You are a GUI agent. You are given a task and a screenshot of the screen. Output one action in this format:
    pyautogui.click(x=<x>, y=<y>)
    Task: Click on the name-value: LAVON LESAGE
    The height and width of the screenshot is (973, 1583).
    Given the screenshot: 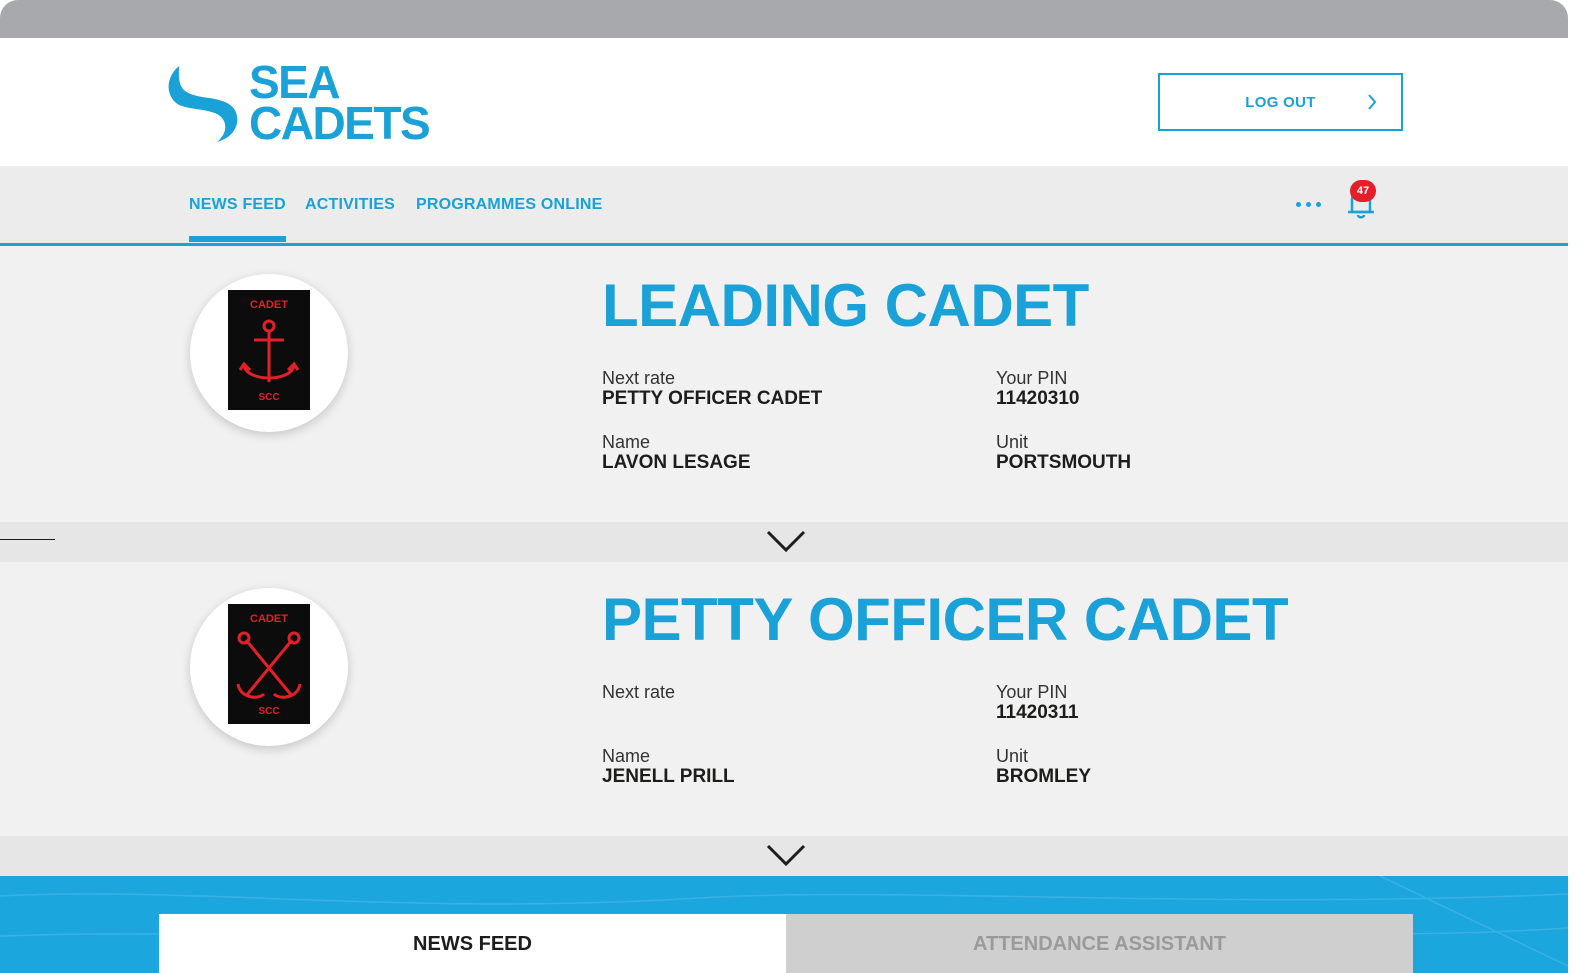 What is the action you would take?
    pyautogui.click(x=676, y=462)
    